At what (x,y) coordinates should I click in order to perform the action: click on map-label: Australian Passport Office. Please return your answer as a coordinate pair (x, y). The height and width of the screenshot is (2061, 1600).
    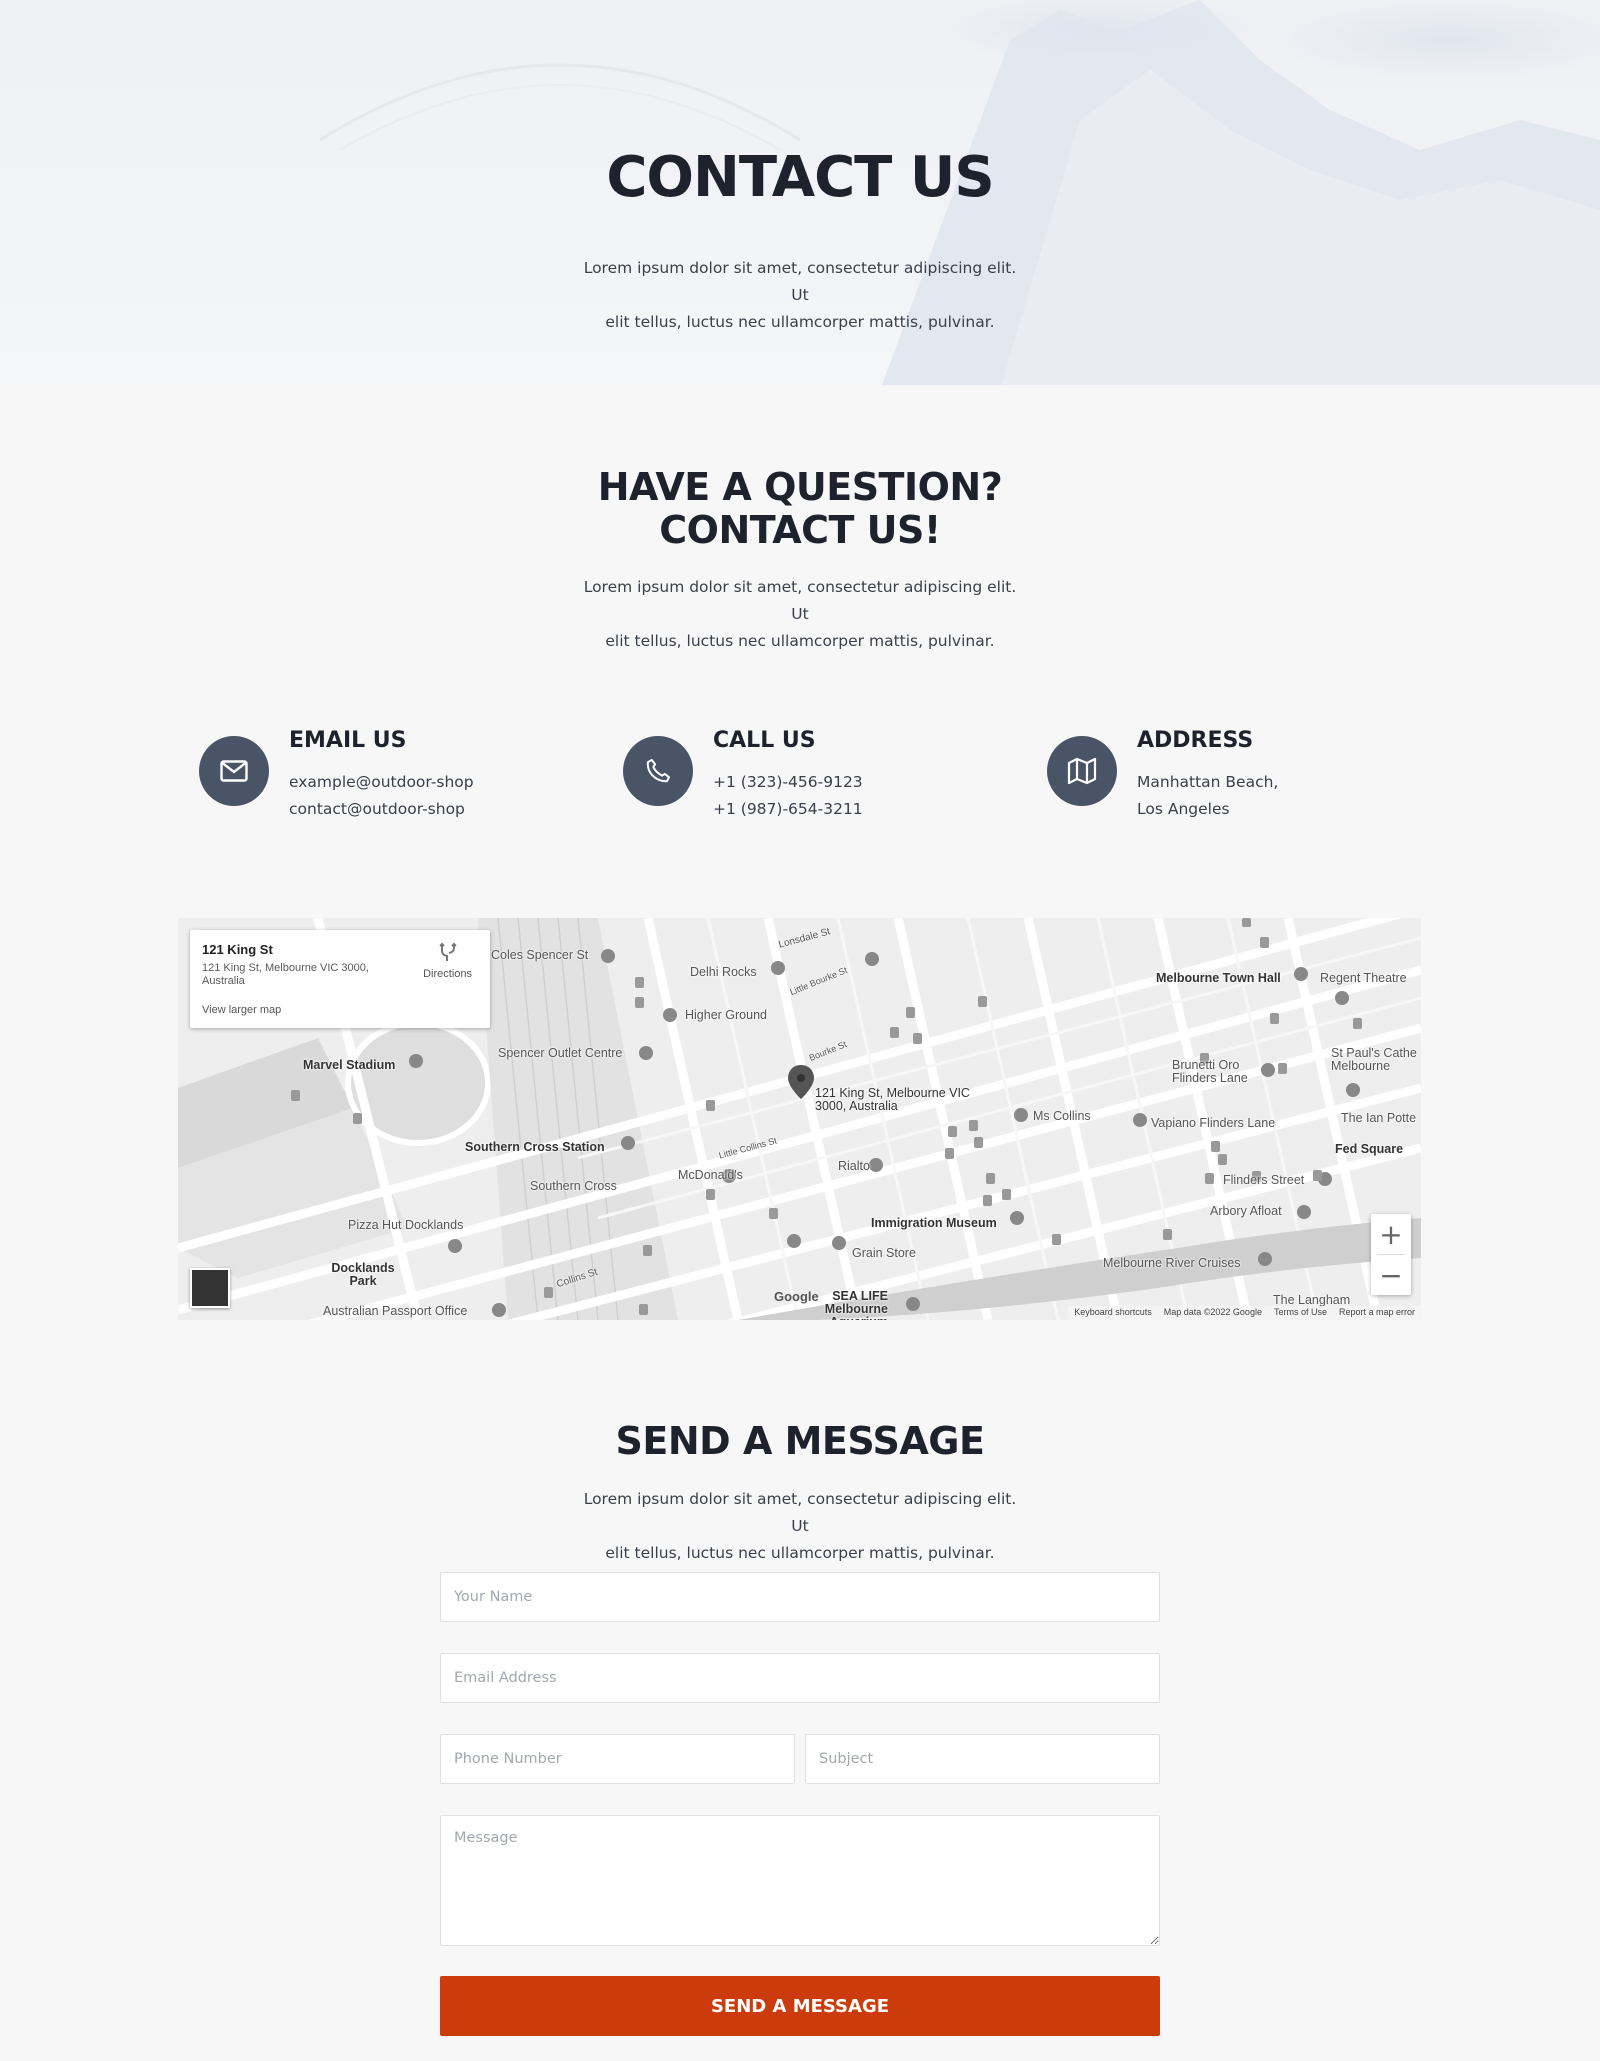
    Looking at the image, I should click on (395, 1311).